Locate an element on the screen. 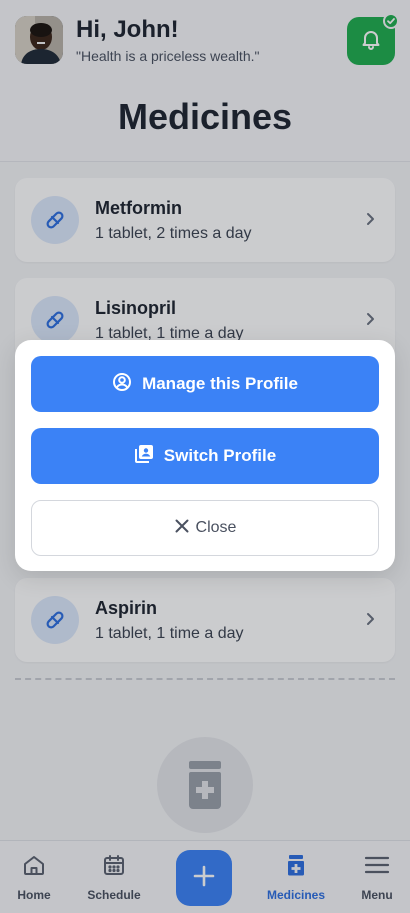  close-button: Close is located at coordinates (205, 528).